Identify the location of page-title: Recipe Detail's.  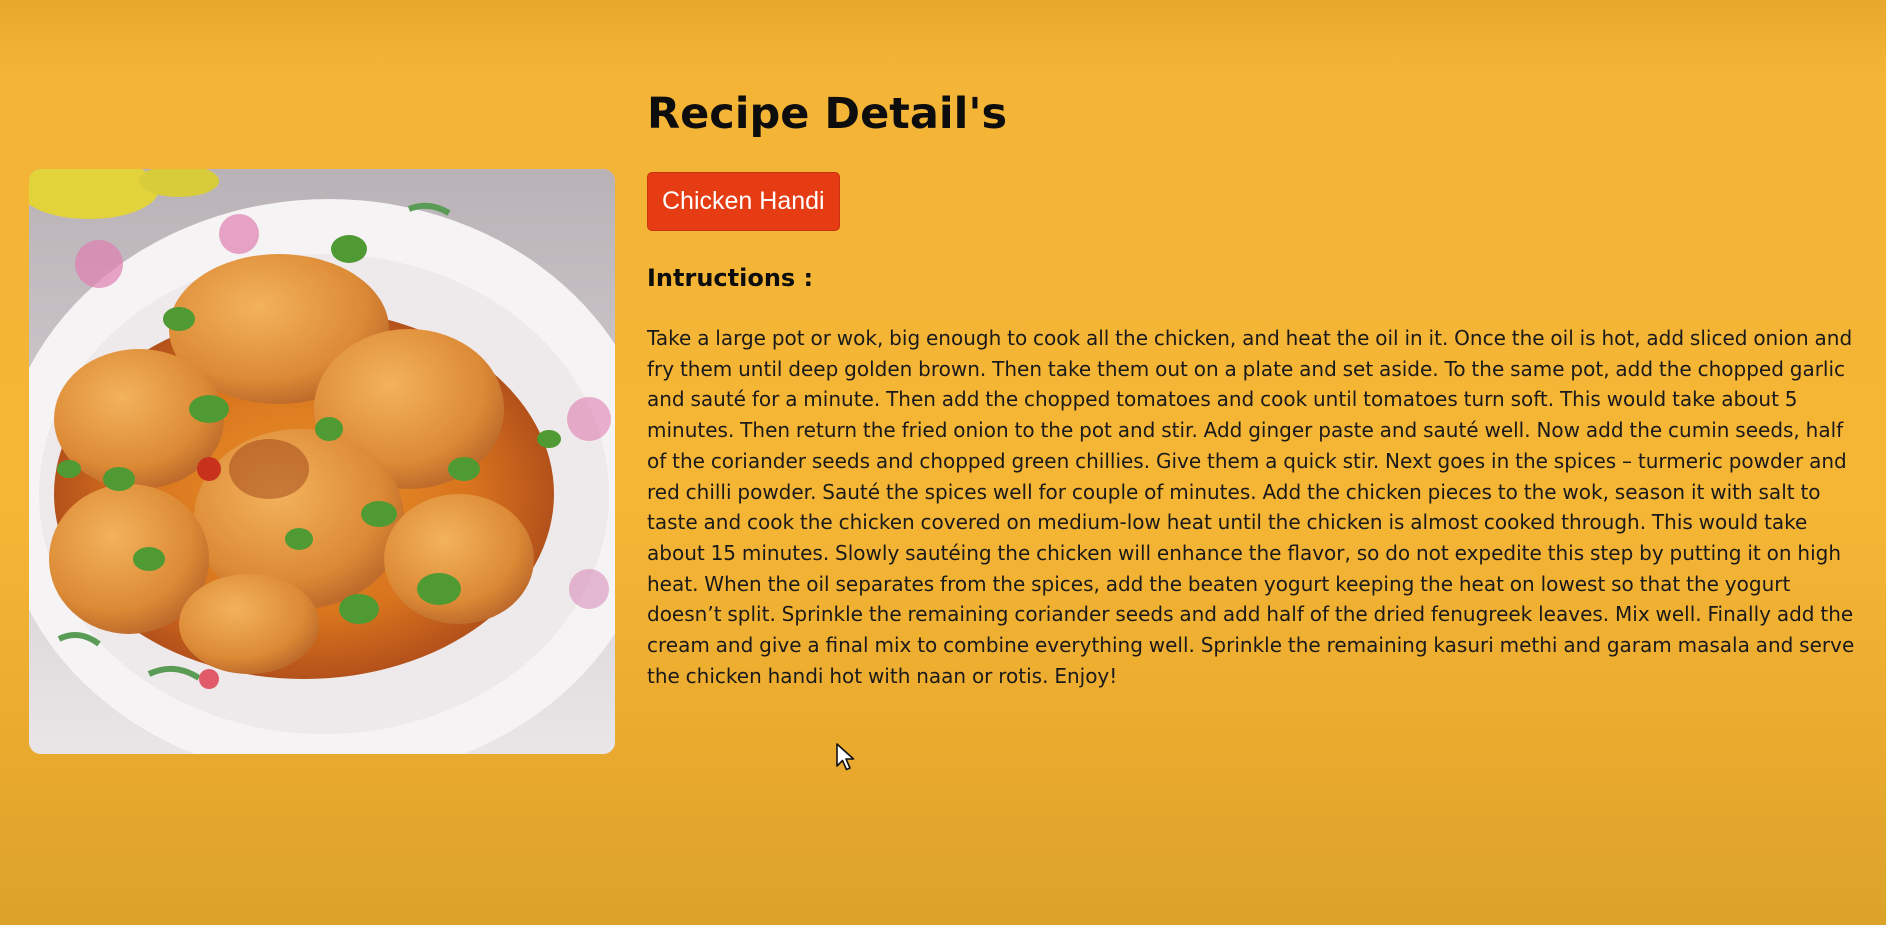
(827, 114).